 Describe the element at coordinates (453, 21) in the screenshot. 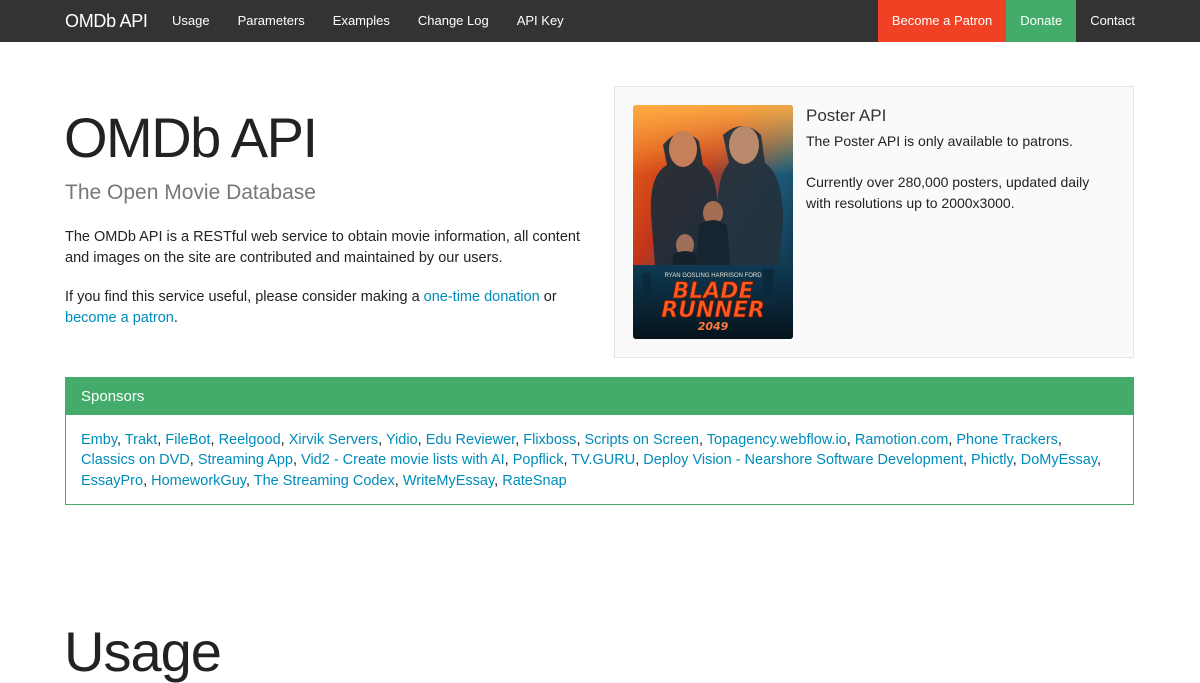

I see `nav-change-log: Change Log` at that location.